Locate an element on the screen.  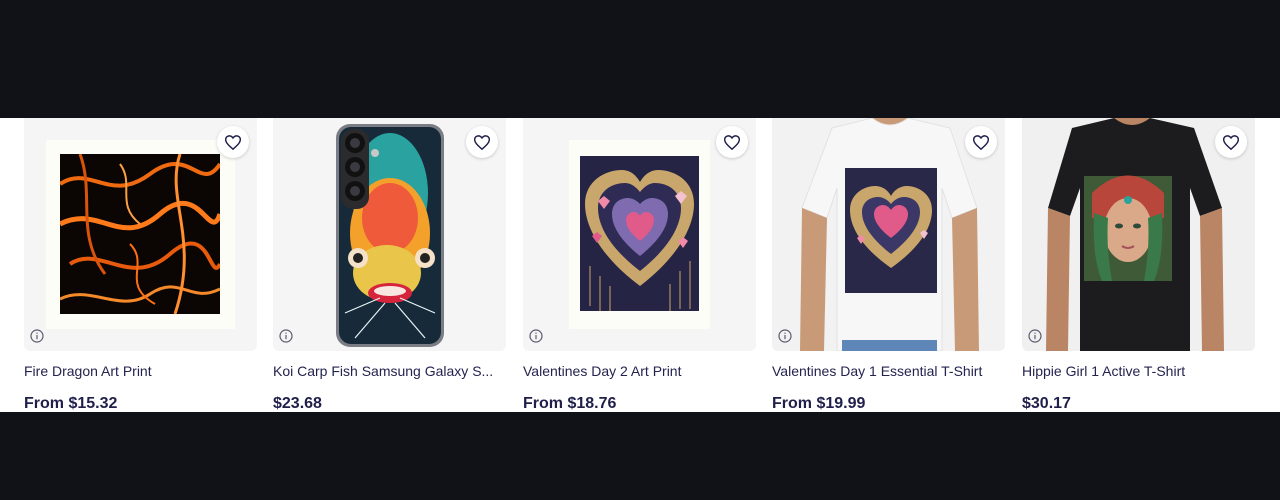
product-title: Fire Dragon Art Print is located at coordinates (140, 371).